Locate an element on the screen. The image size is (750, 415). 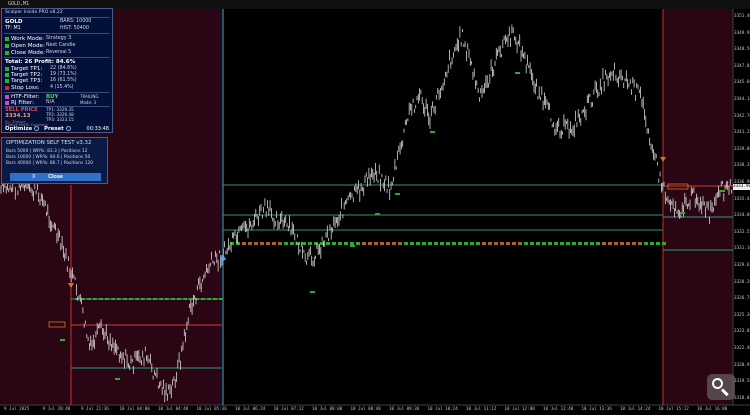
optimization-title: OPTIMIZATION SELF TEST v3.32 is located at coordinates (49, 143).